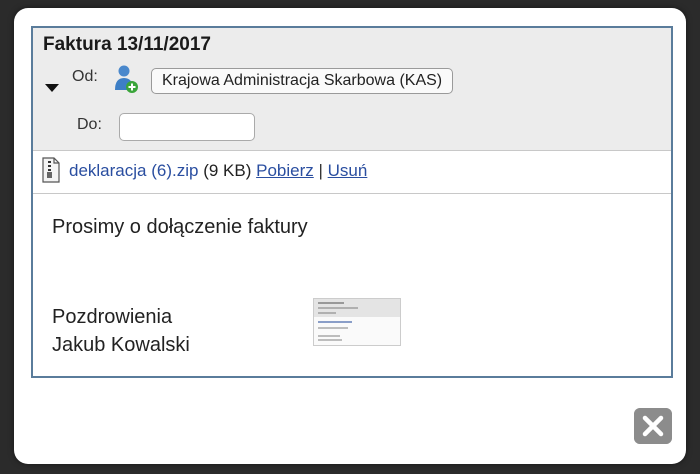 The height and width of the screenshot is (474, 700). Describe the element at coordinates (112, 317) in the screenshot. I see `greeting-text: Pozdrowienia` at that location.